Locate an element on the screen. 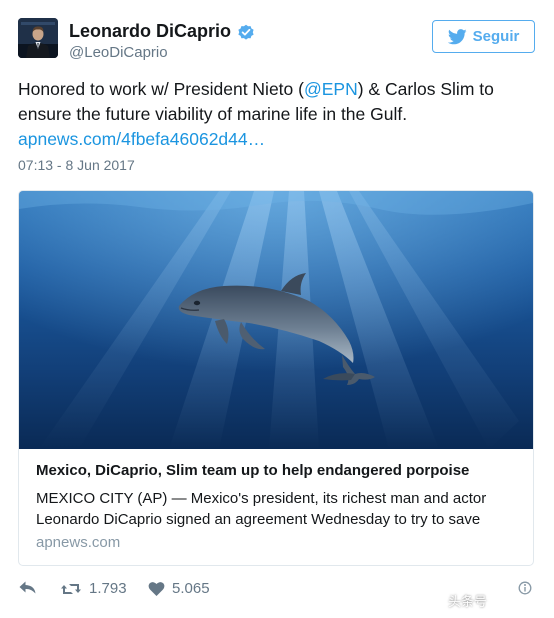  follow-label: Seguir is located at coordinates (496, 36).